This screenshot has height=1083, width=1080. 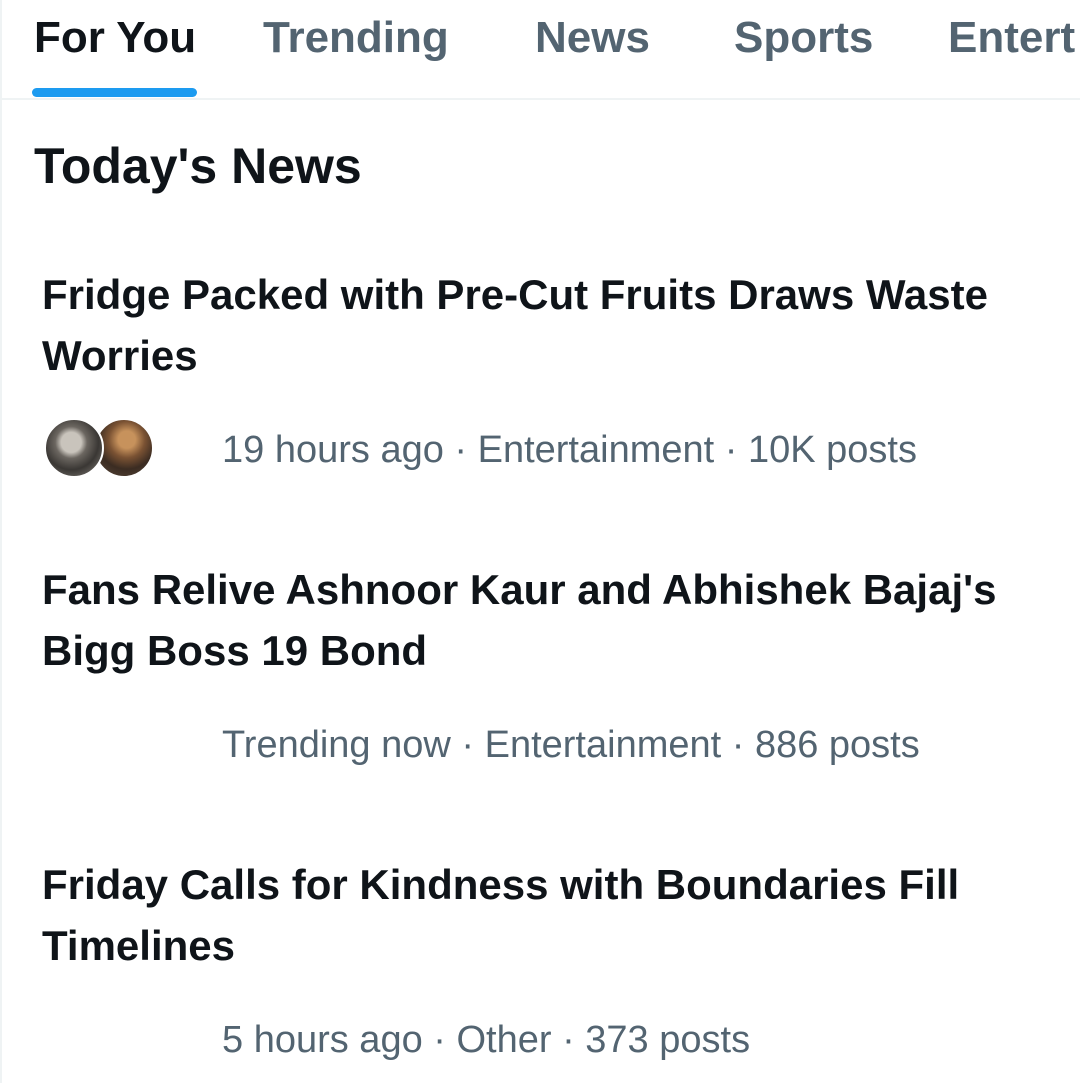 I want to click on news-meta: 19 hours ago · Entertainment · 10K posts, so click(x=569, y=450).